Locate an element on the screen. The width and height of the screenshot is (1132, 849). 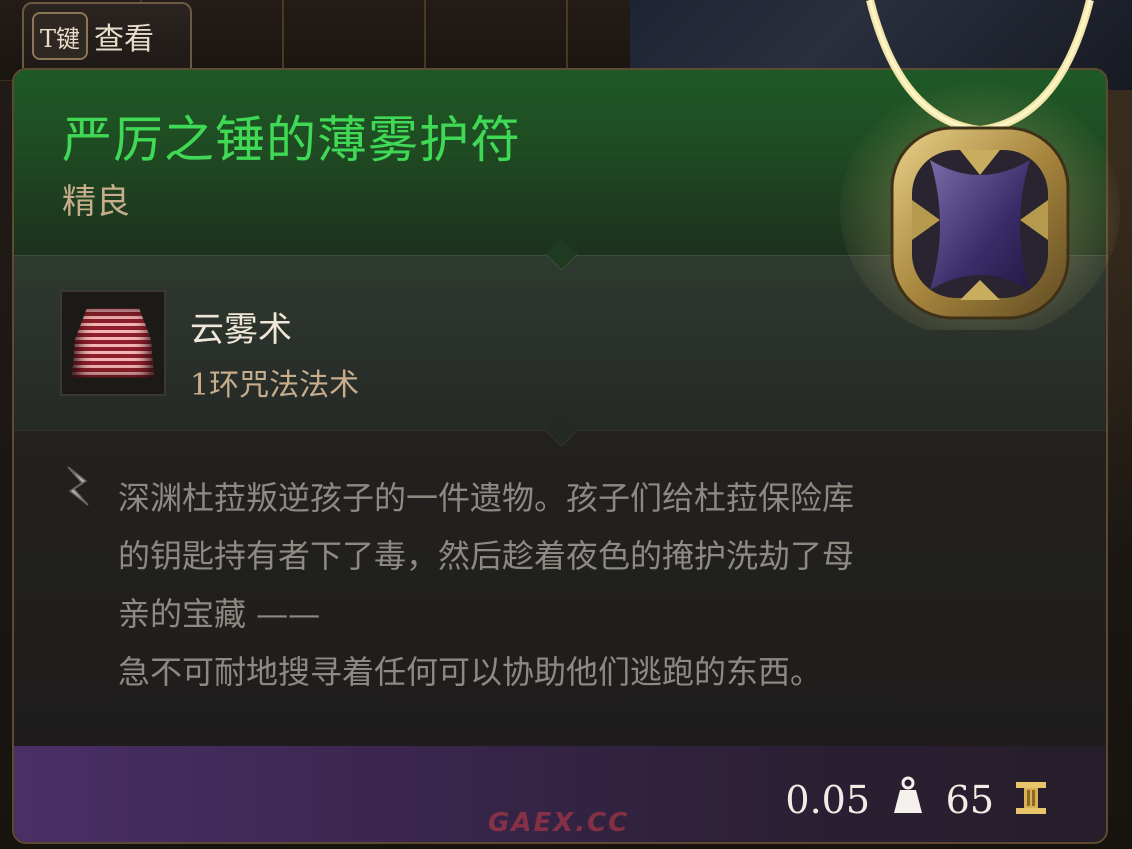
item-weight: 0.05 is located at coordinates (827, 800).